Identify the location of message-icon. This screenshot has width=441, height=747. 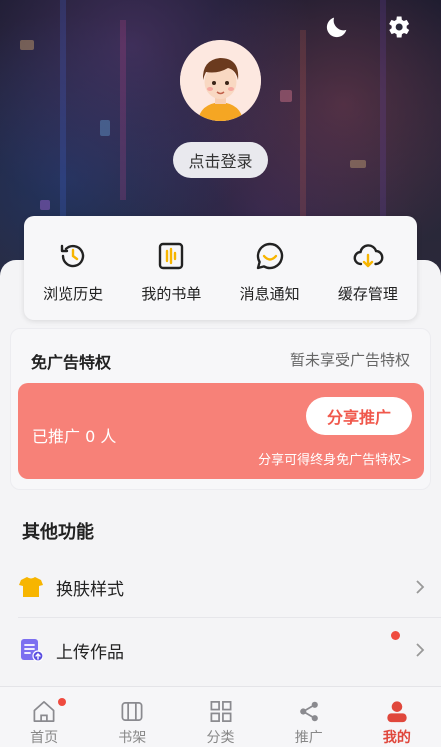
(269, 256).